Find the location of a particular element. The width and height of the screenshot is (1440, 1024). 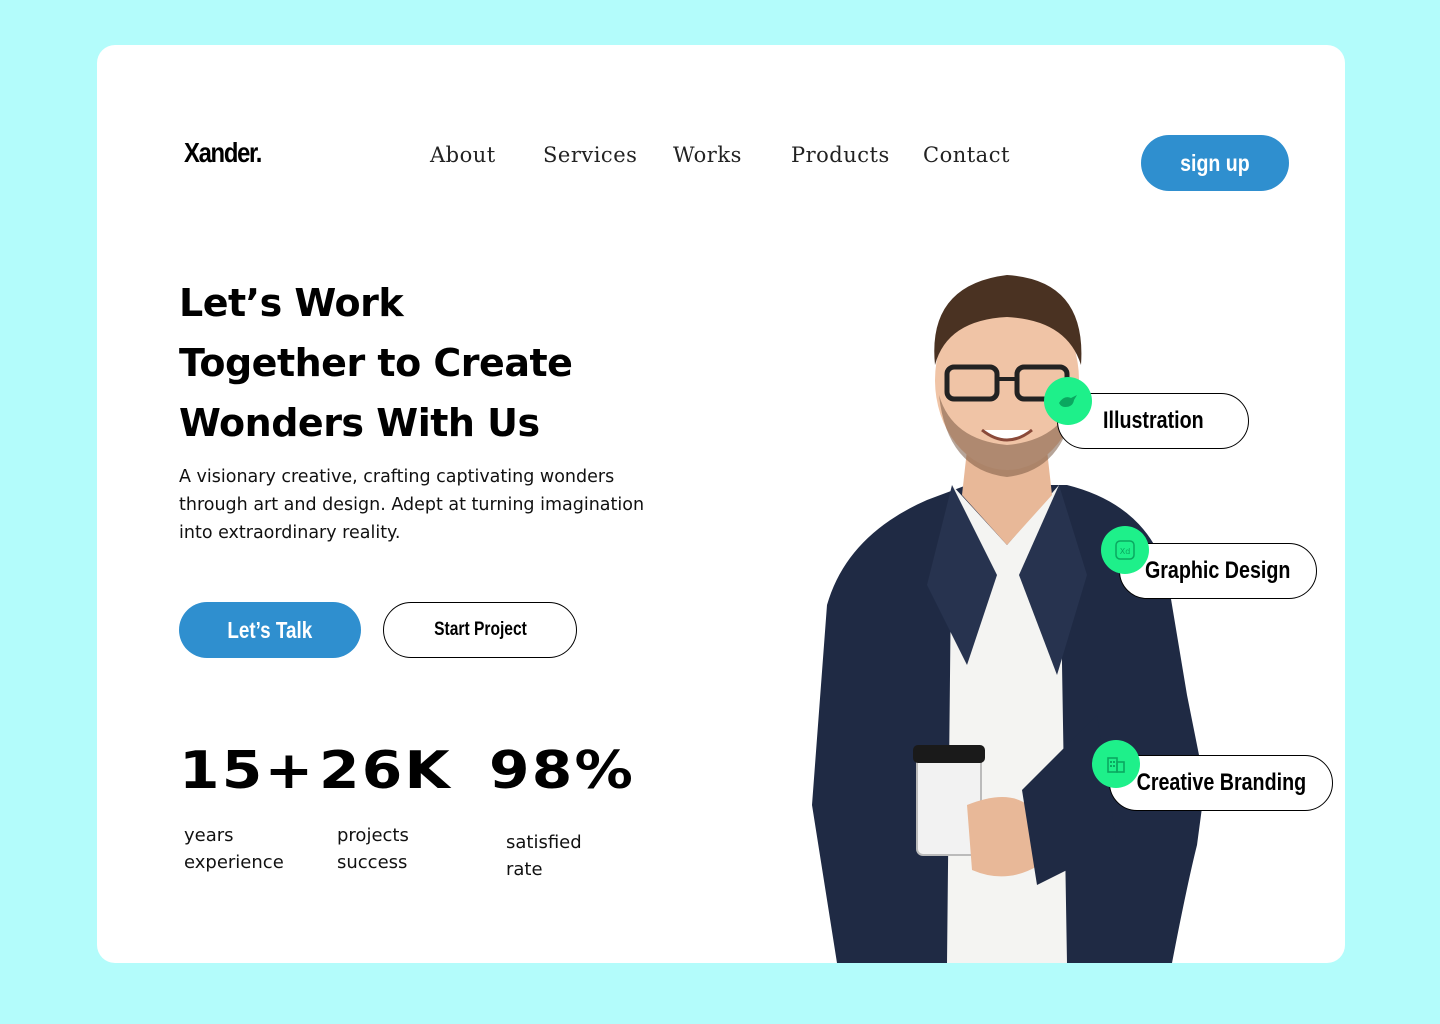

service-illustration-label: Illustration is located at coordinates (1153, 420).